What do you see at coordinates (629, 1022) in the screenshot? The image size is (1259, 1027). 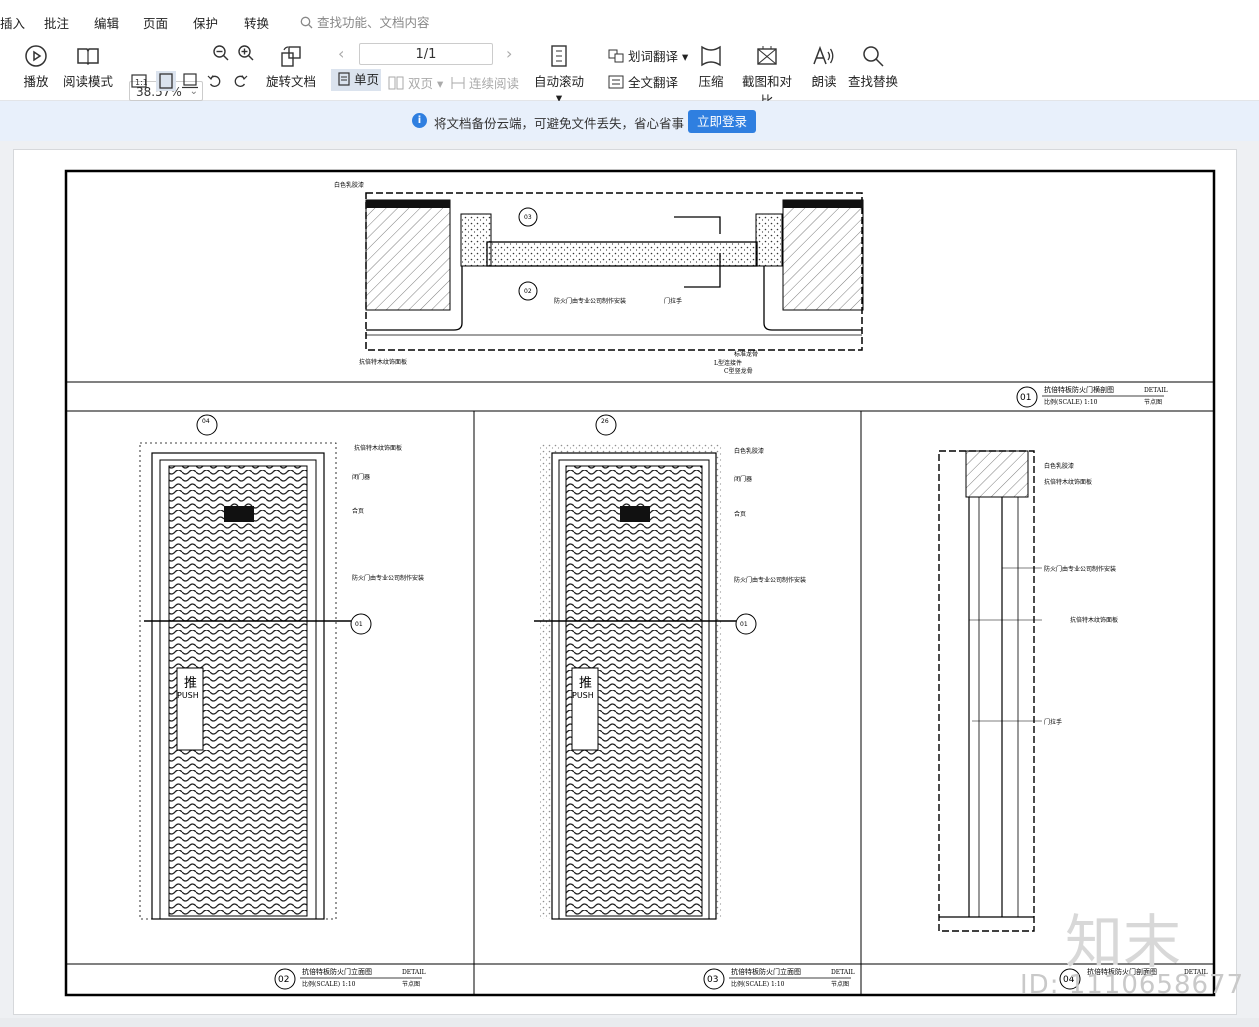 I see `horizontal-scrollbar` at bounding box center [629, 1022].